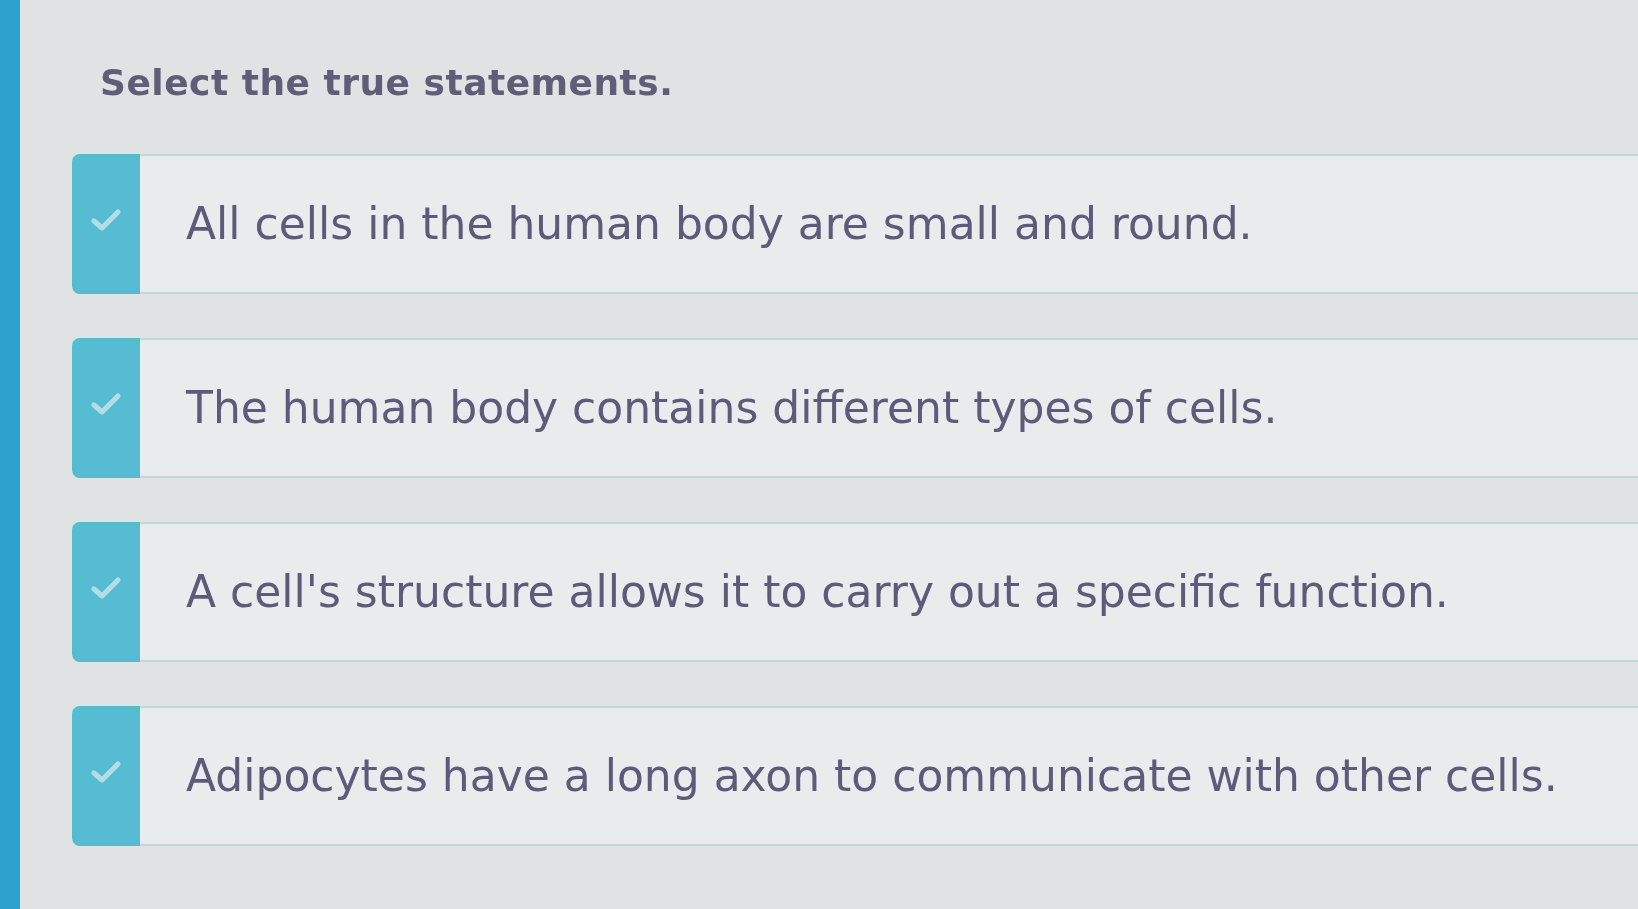  What do you see at coordinates (387, 83) in the screenshot?
I see `question-title: Select the true statements.` at bounding box center [387, 83].